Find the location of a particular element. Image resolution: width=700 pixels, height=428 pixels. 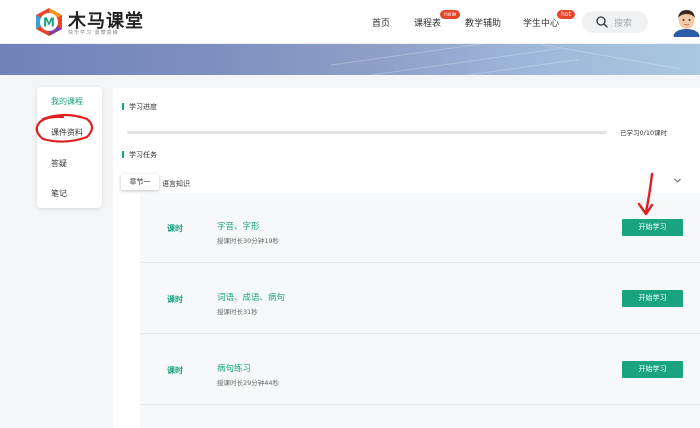

search-box: 搜索 is located at coordinates (615, 22).